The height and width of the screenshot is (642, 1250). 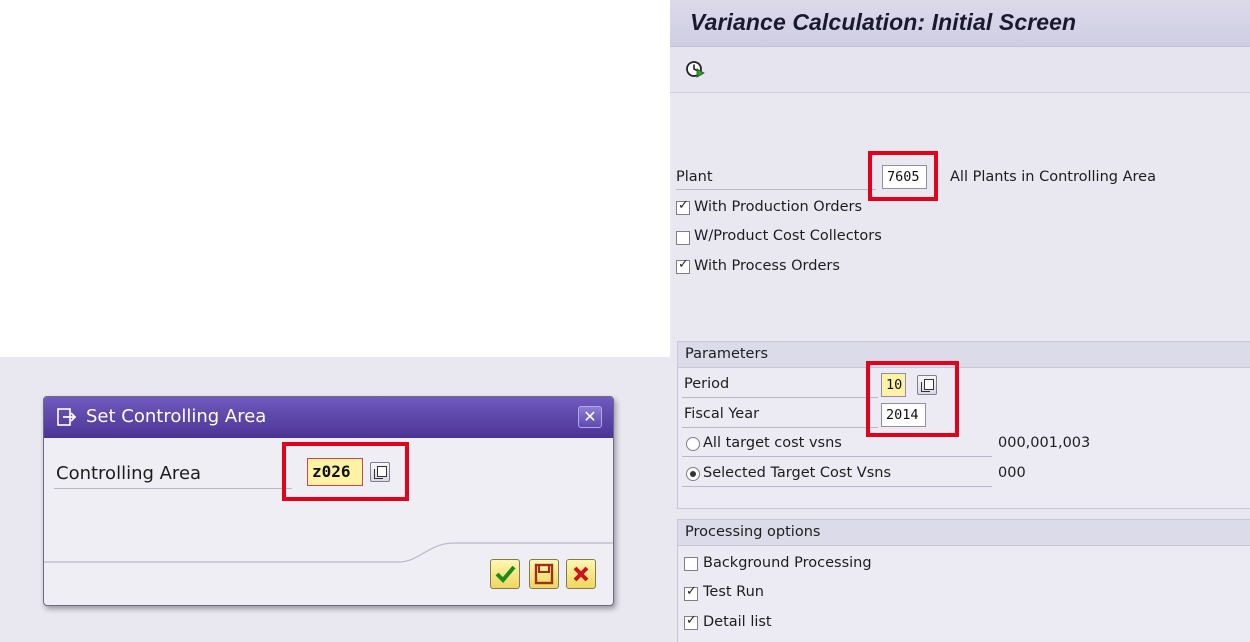 I want to click on confirm-check-icon, so click(x=505, y=574).